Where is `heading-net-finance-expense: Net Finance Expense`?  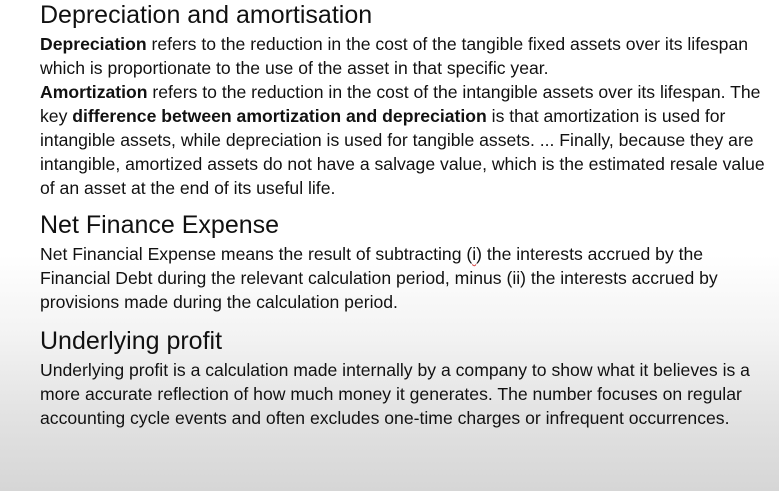
heading-net-finance-expense: Net Finance Expense is located at coordinates (160, 225).